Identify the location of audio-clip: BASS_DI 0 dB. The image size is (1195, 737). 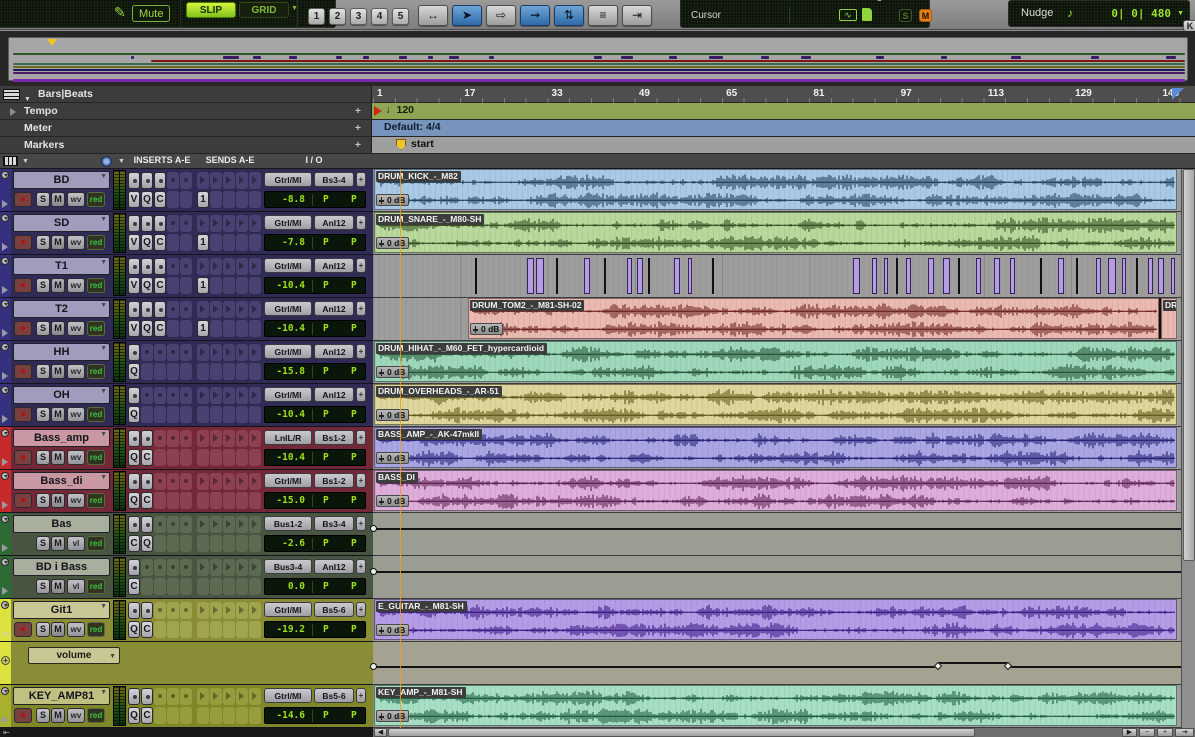
(775, 490).